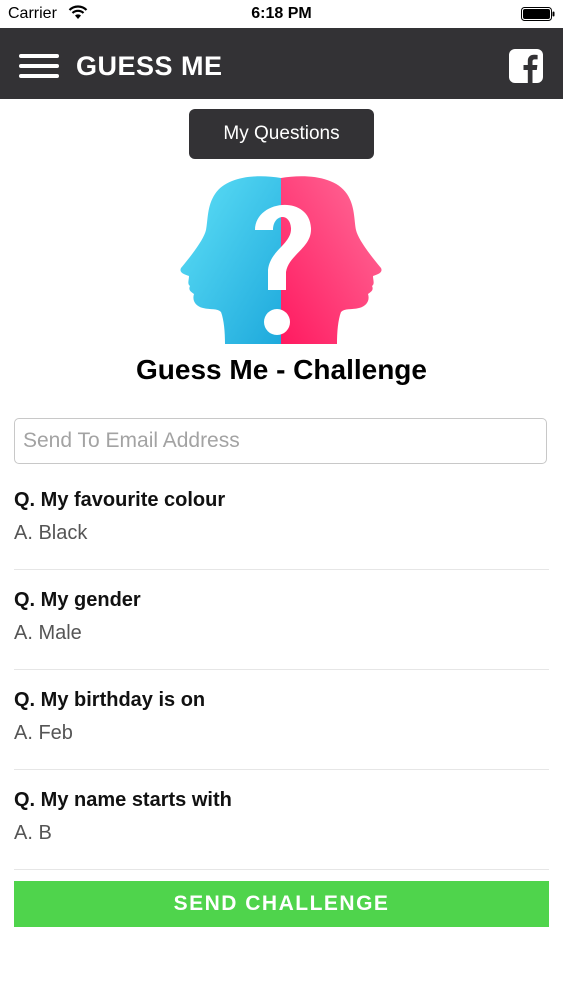 The image size is (563, 1000). I want to click on page-title: Guess Me - Challenge, so click(281, 369).